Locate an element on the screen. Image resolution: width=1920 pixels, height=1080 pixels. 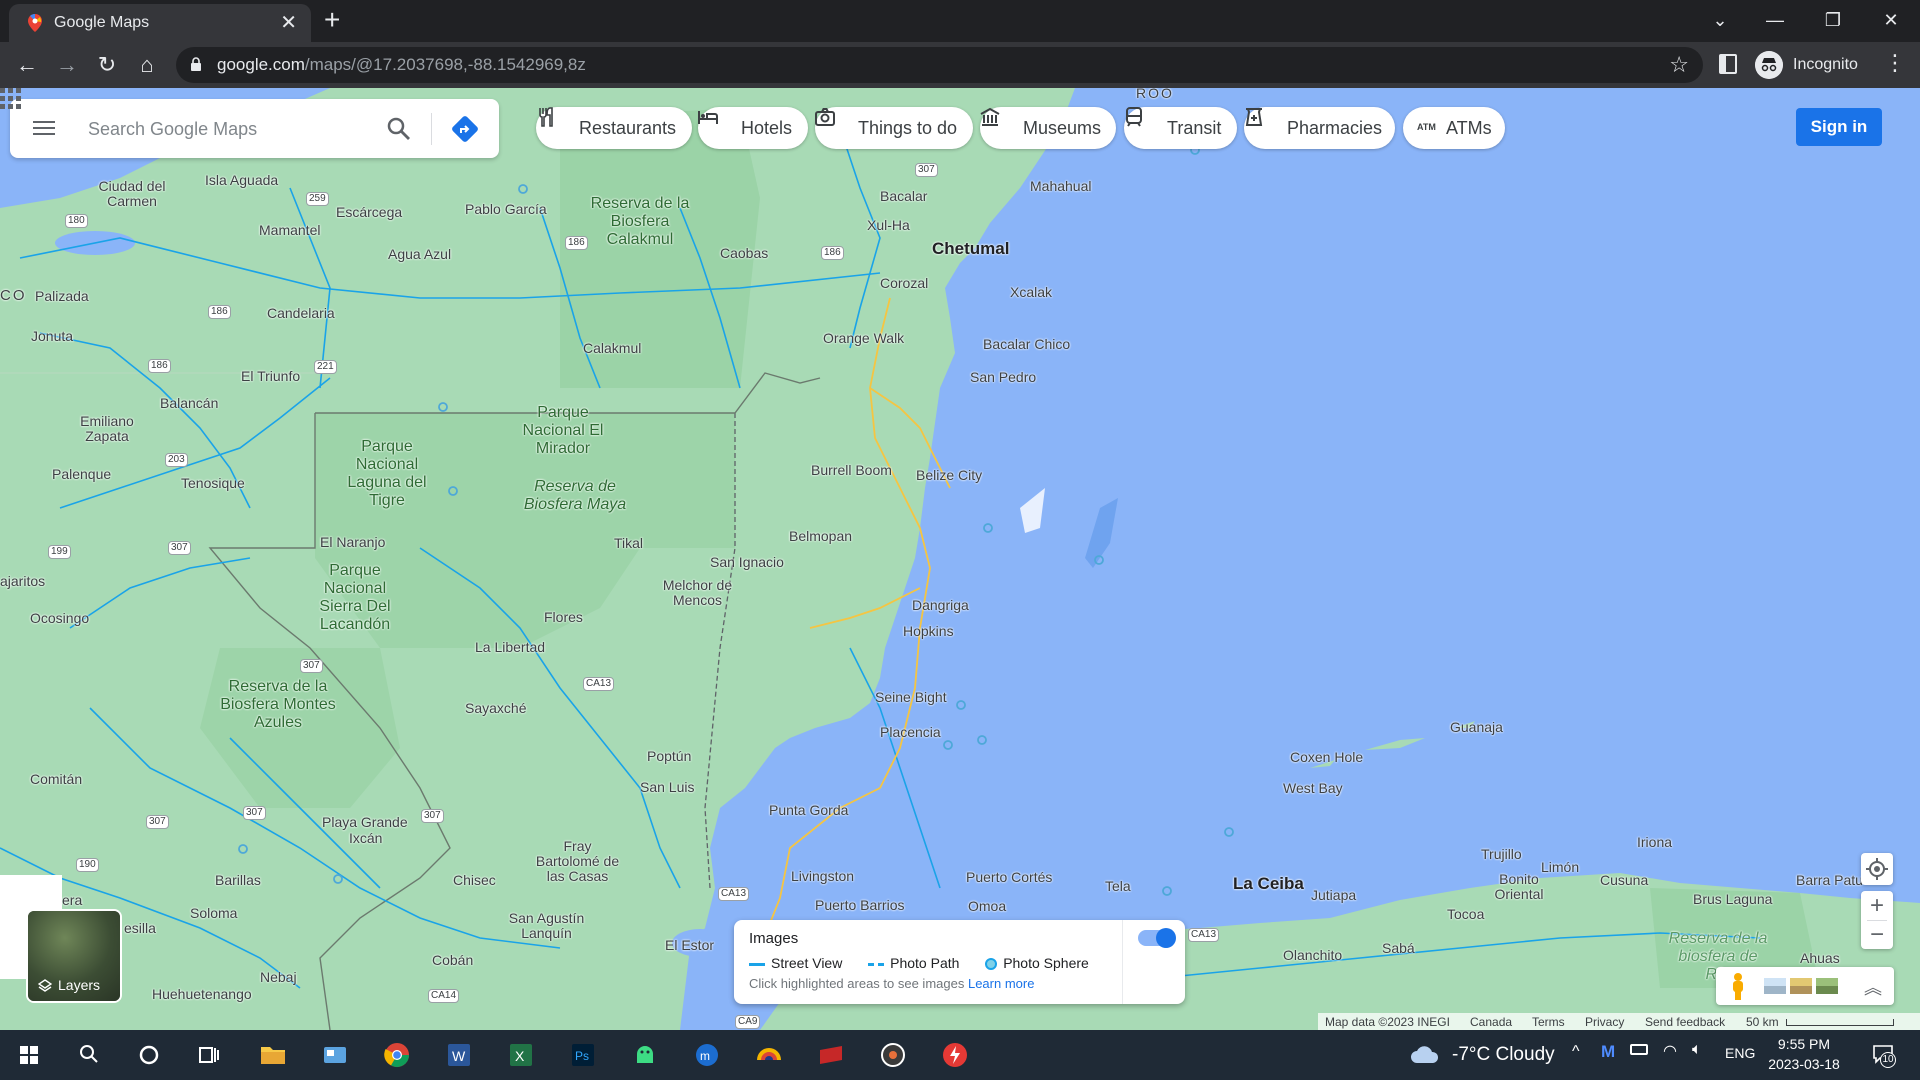
region-link: Canada is located at coordinates (1491, 1022).